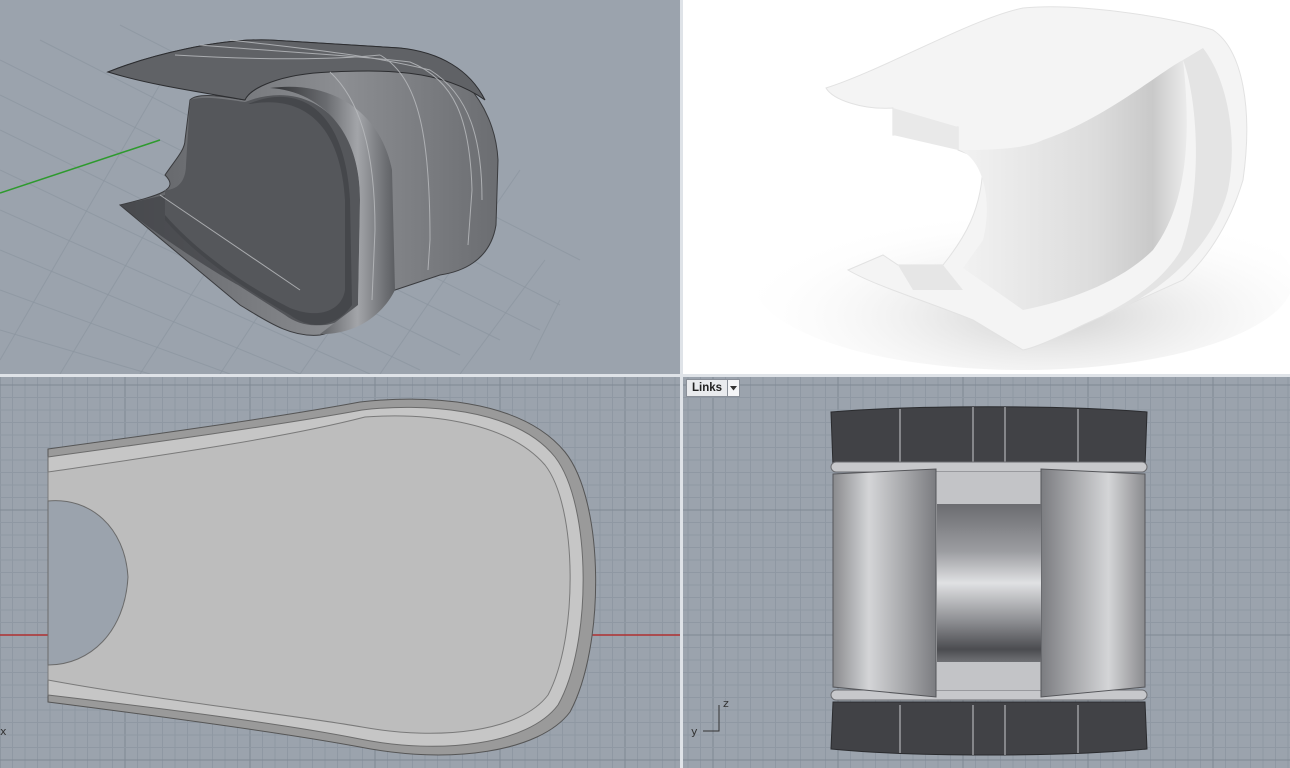 This screenshot has width=1290, height=768. Describe the element at coordinates (707, 388) in the screenshot. I see `viewport-title-label: Links` at that location.